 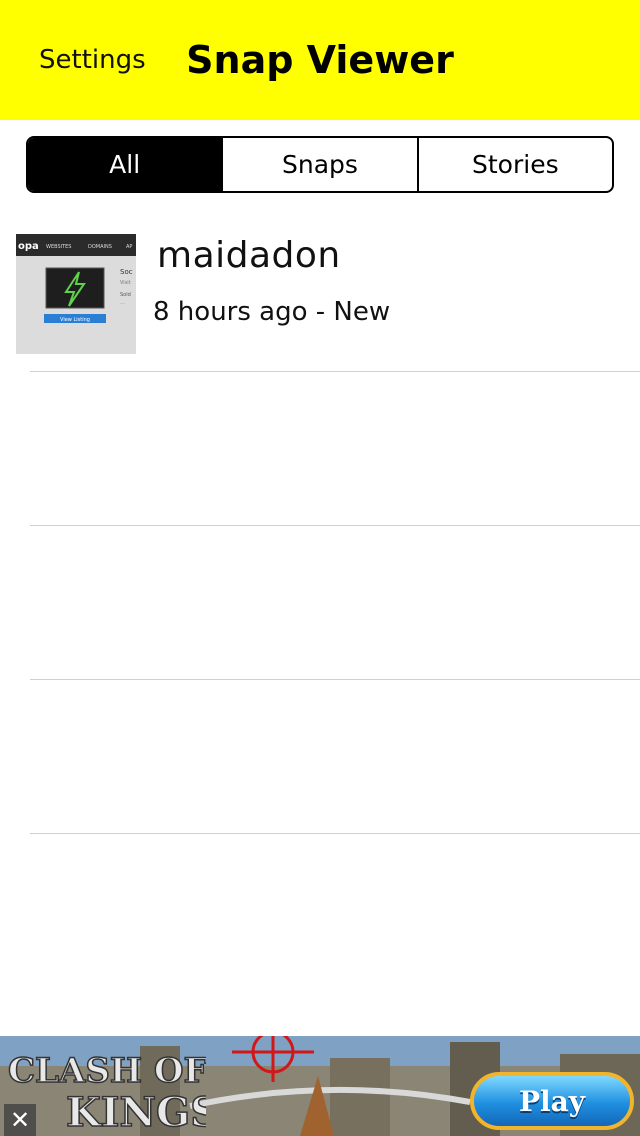 What do you see at coordinates (125, 283) in the screenshot?
I see `thumbnail-side-2: Visit` at bounding box center [125, 283].